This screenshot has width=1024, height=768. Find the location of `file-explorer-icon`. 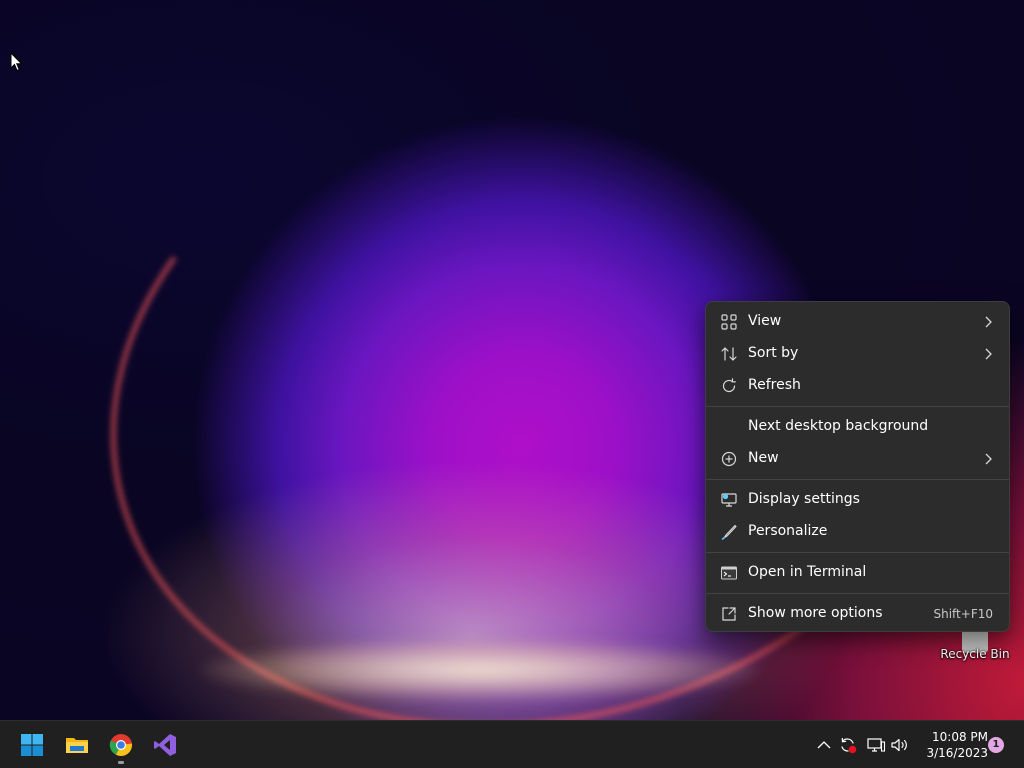

file-explorer-icon is located at coordinates (77, 745).